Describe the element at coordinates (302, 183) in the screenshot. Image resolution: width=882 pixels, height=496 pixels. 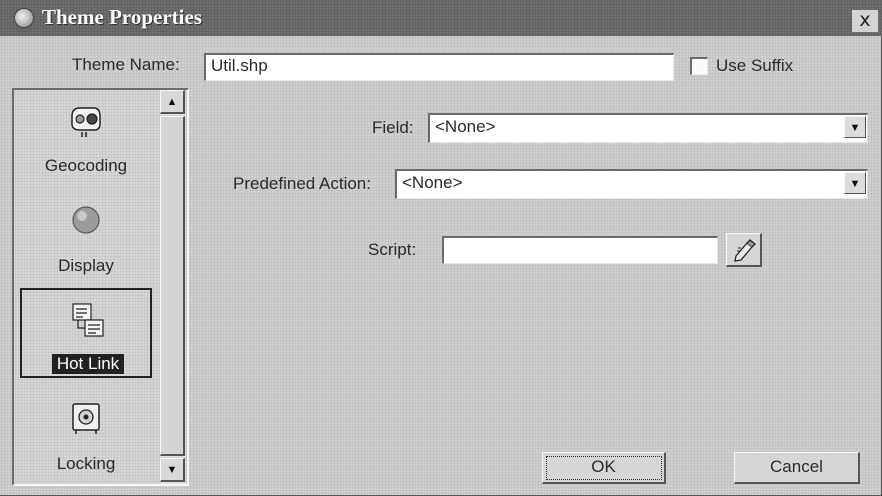
I see `predefined-action-label: Predefined Action:` at that location.